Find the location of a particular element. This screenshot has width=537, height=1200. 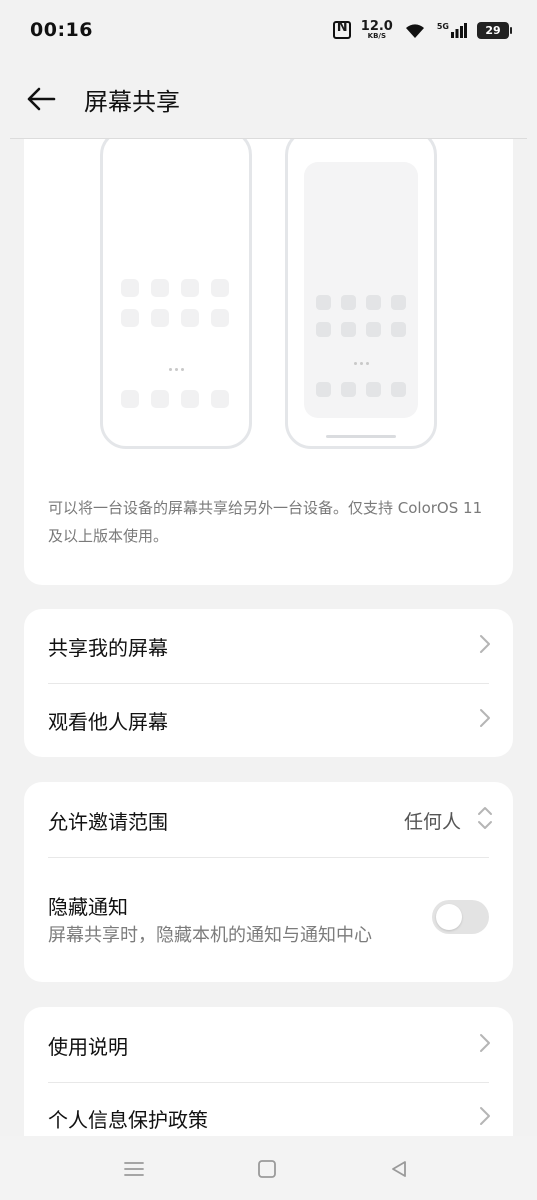

watch-others-screen-label: 观看他人屏幕 is located at coordinates (108, 721).